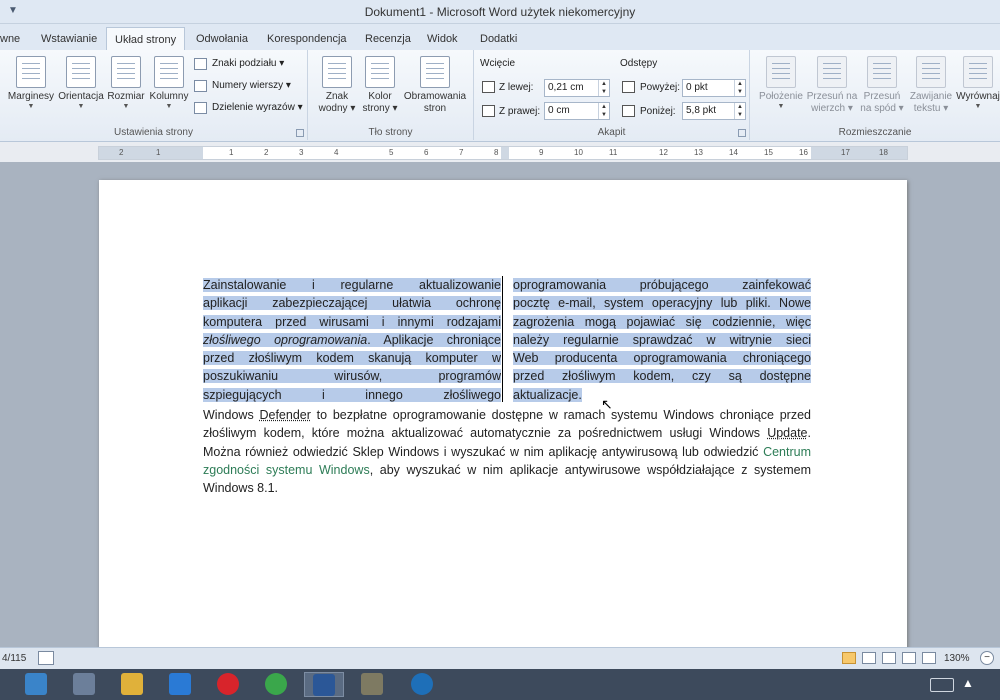  I want to click on indent-left-input: 0,21 cm ▲ ▼, so click(577, 88).